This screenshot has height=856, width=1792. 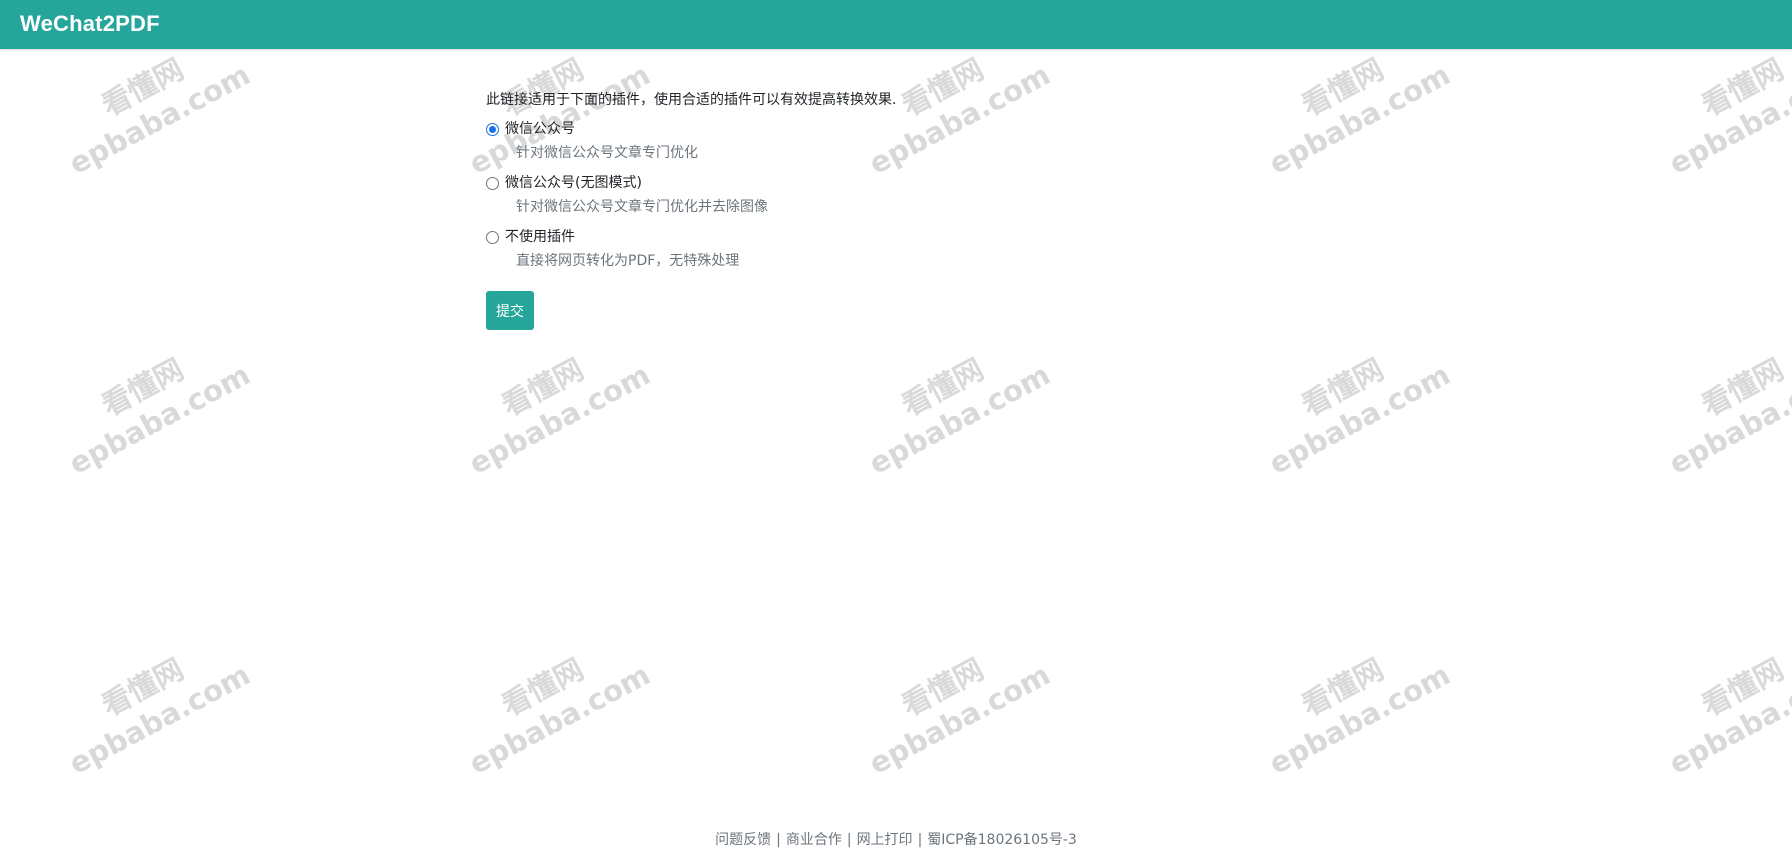 What do you see at coordinates (642, 207) in the screenshot?
I see `option-description: 针对微信公众号文章专门优化并去除图像` at bounding box center [642, 207].